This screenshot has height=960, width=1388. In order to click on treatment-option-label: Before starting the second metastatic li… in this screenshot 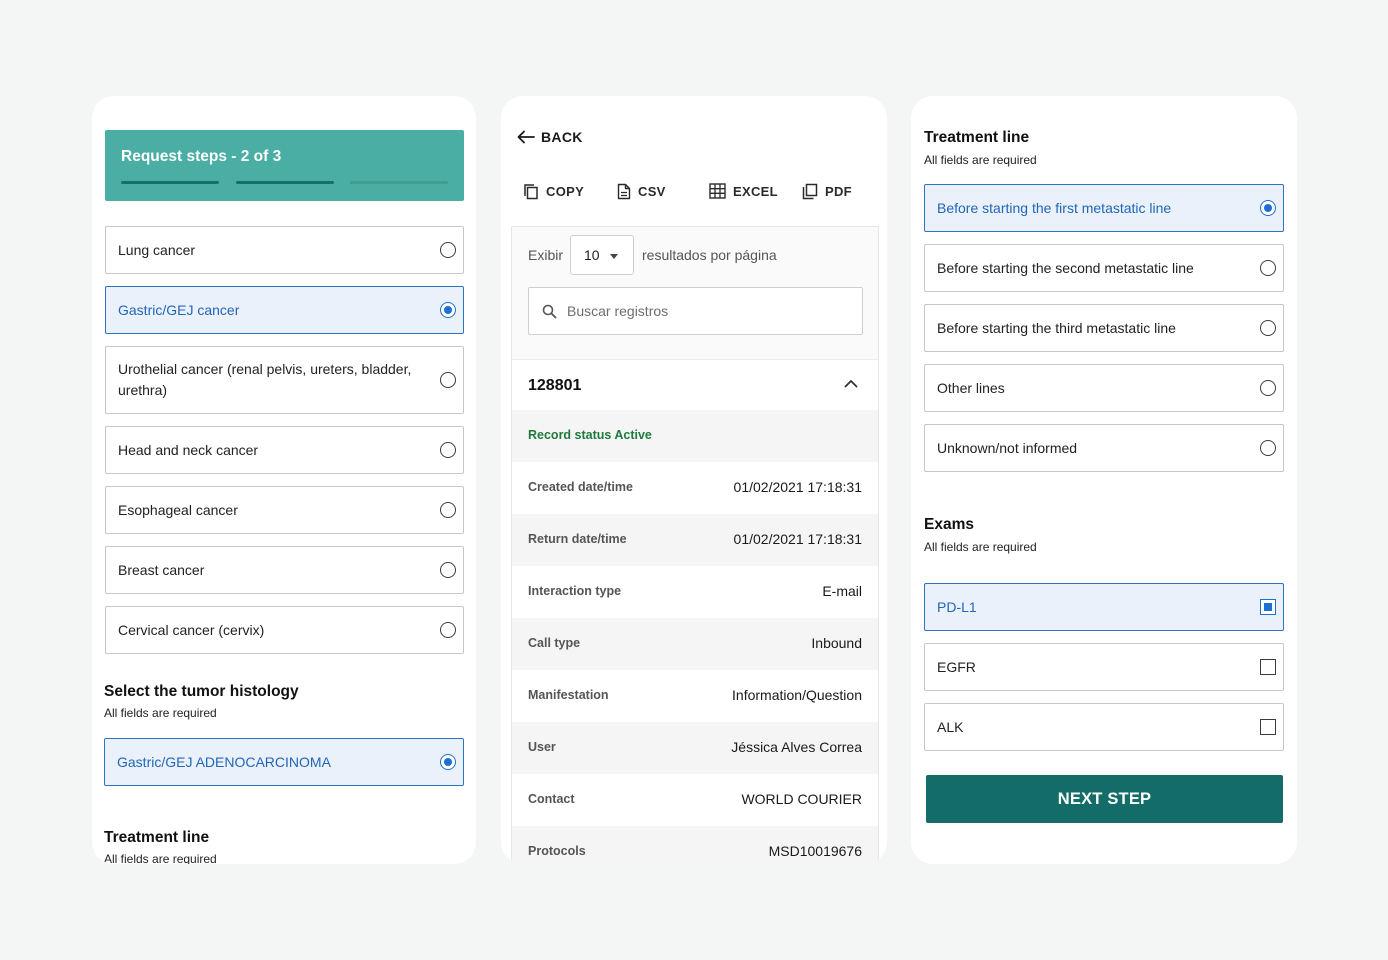, I will do `click(1065, 268)`.